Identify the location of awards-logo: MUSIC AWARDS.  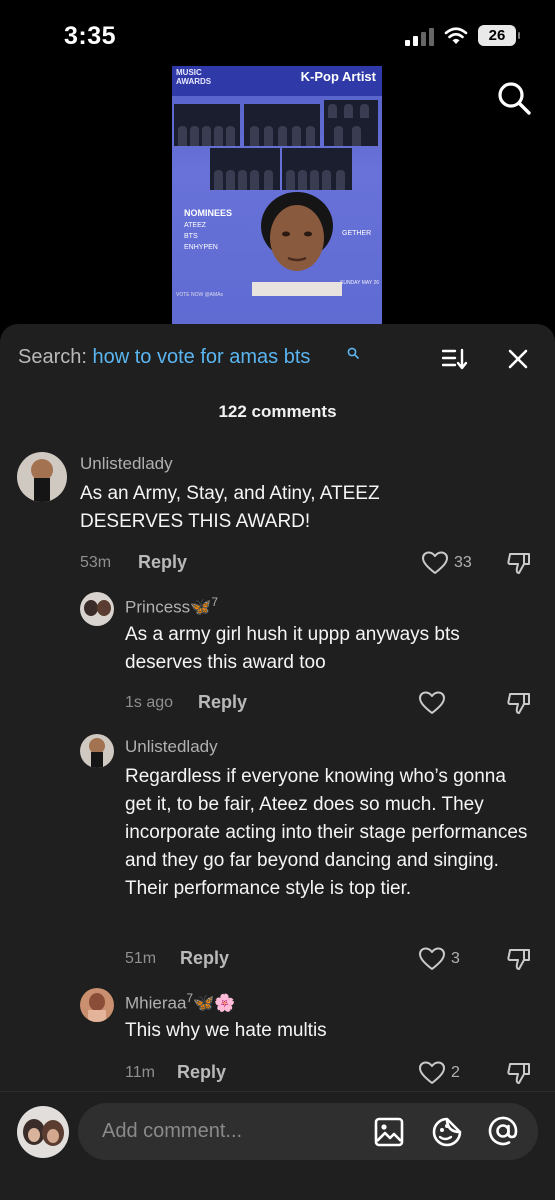
(194, 77).